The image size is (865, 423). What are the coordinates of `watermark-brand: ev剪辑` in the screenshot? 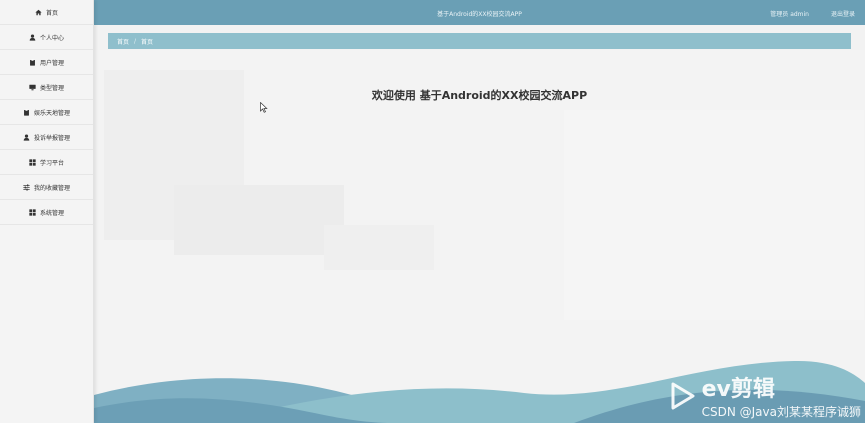 It's located at (738, 389).